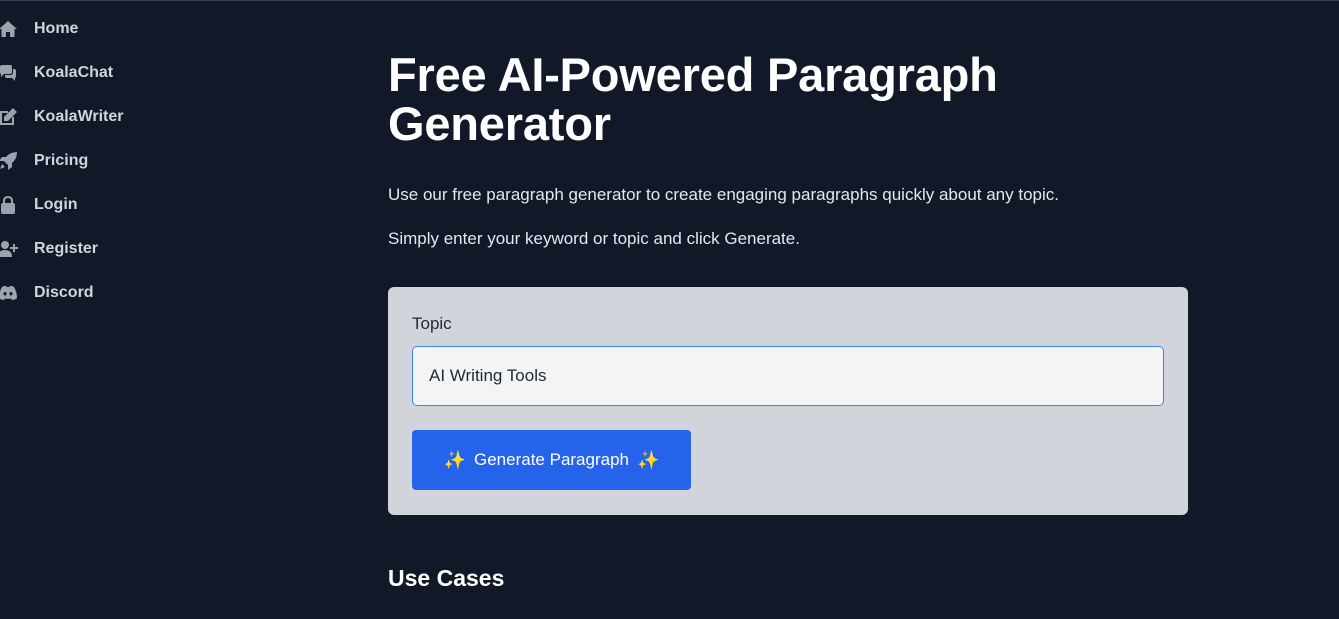 The width and height of the screenshot is (1339, 619). Describe the element at coordinates (100, 29) in the screenshot. I see `sidebar-item-home: Home` at that location.